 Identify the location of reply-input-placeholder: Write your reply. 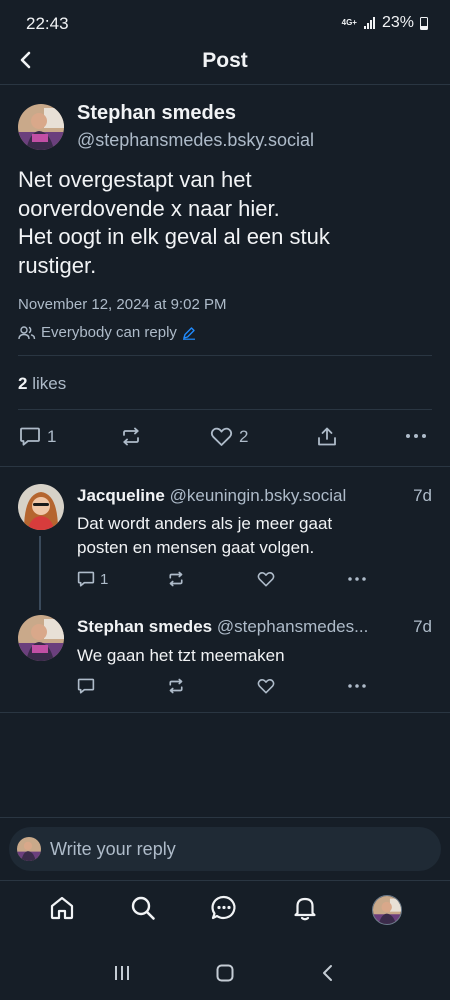
(113, 849).